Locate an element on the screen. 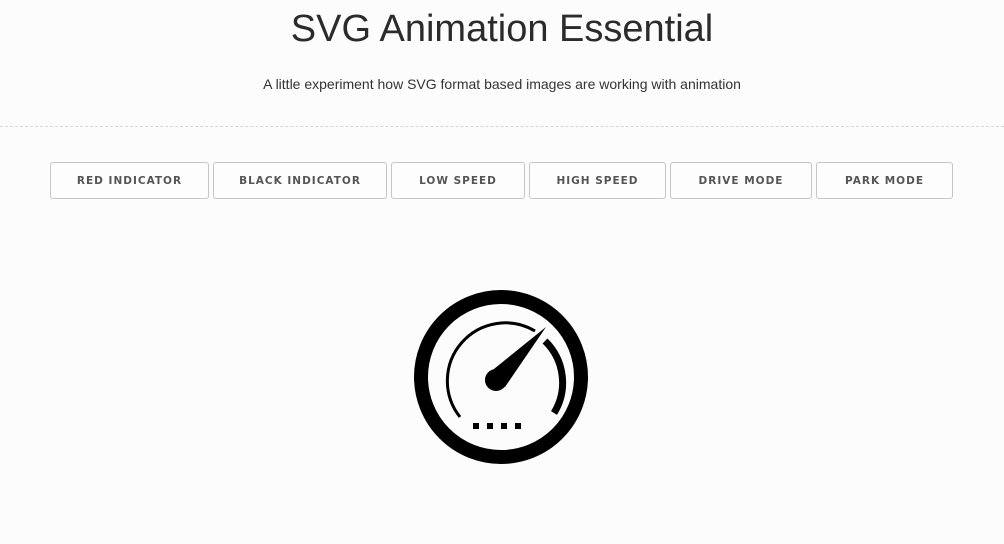  gauge-thin-arc is located at coordinates (490, 369).